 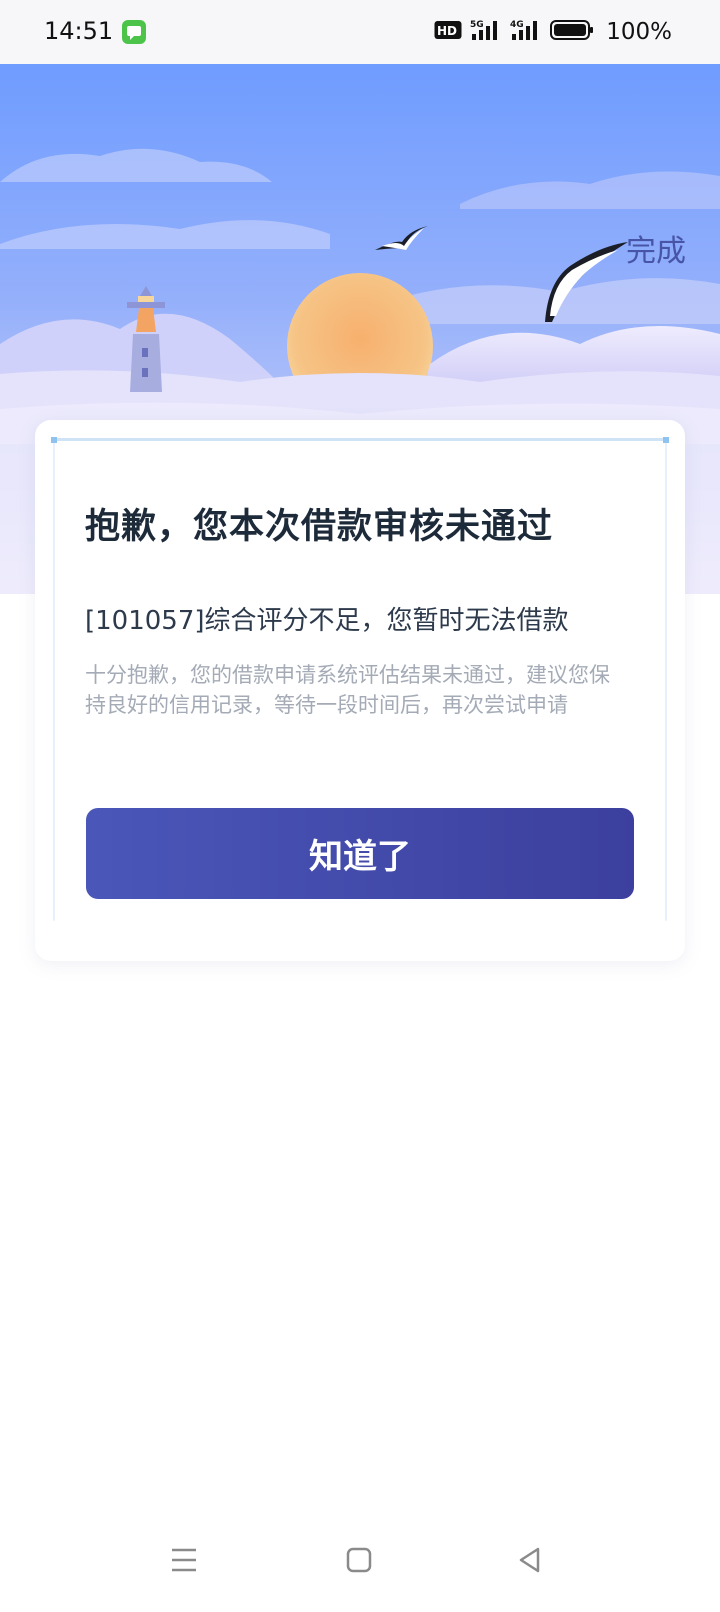 I want to click on navigation-bar, so click(x=360, y=1564).